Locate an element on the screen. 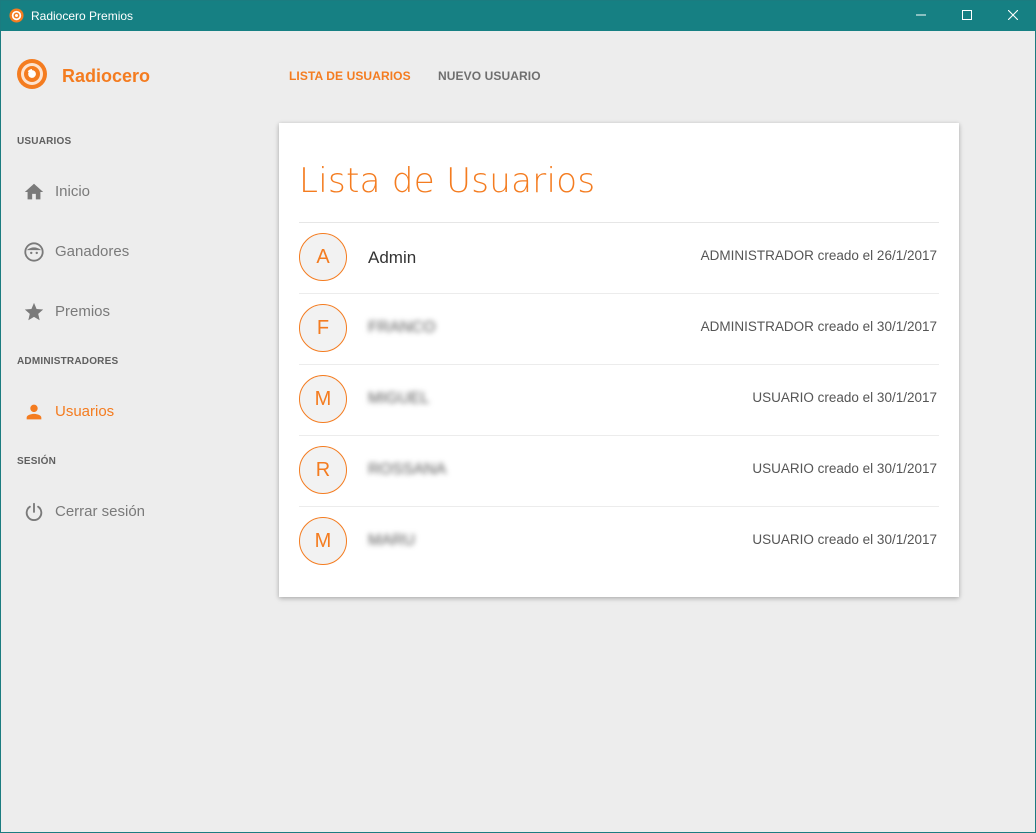 This screenshot has width=1036, height=833. minimize-icon is located at coordinates (921, 16).